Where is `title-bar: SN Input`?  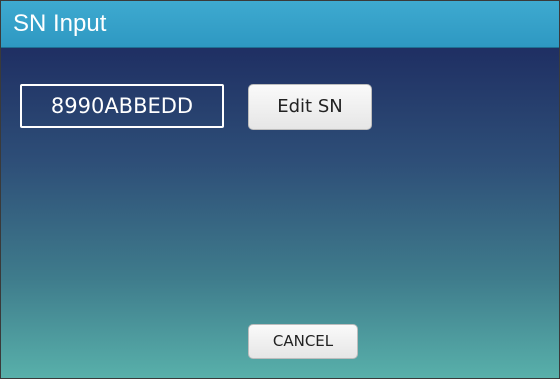 title-bar: SN Input is located at coordinates (280, 24).